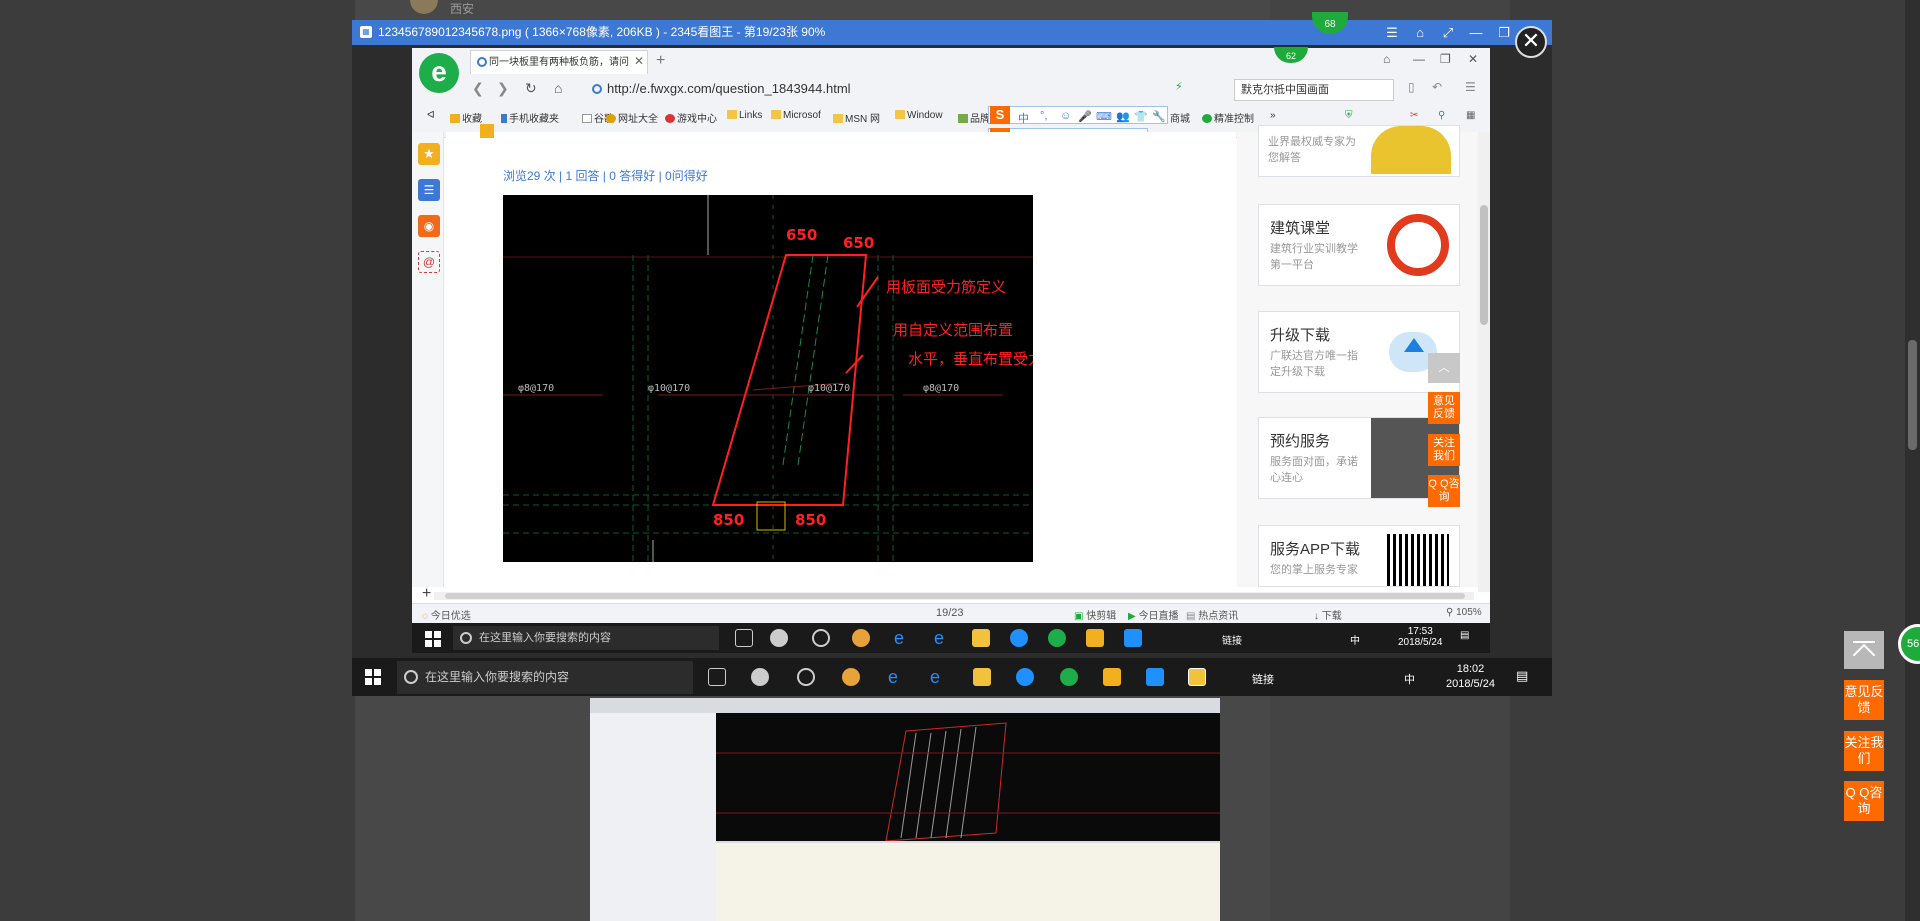 Image resolution: width=1920 pixels, height=921 pixels. Describe the element at coordinates (1444, 491) in the screenshot. I see `qq-button-inner: Q Q咨询` at that location.